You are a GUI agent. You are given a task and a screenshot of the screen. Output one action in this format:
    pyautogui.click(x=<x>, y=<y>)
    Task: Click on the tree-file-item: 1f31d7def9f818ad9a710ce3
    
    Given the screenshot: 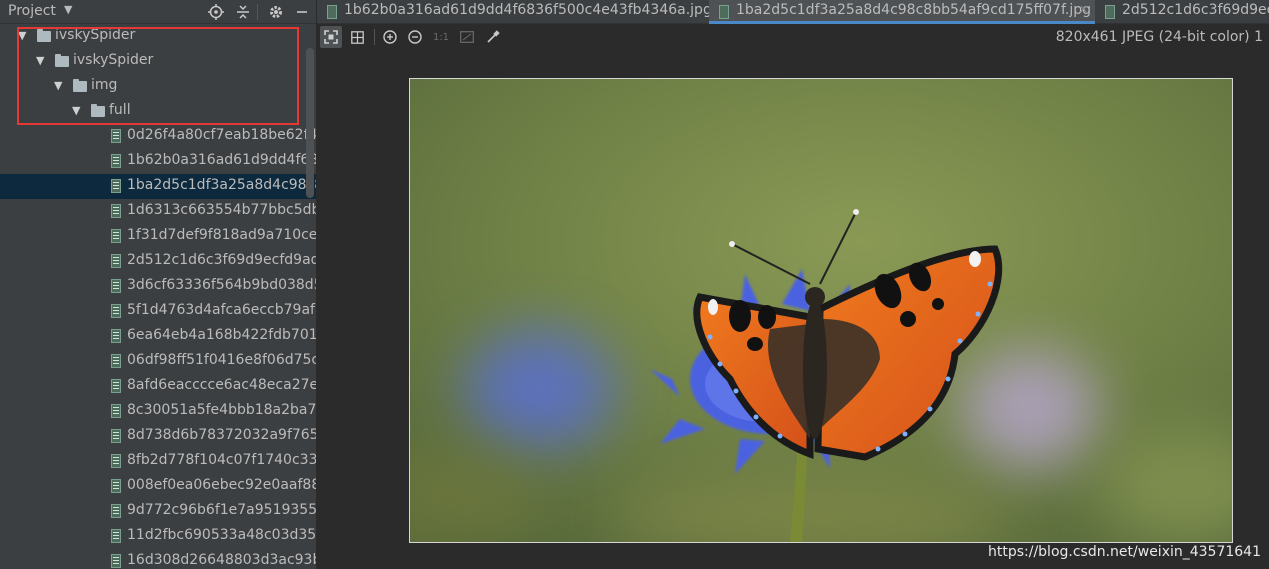 What is the action you would take?
    pyautogui.click(x=158, y=236)
    